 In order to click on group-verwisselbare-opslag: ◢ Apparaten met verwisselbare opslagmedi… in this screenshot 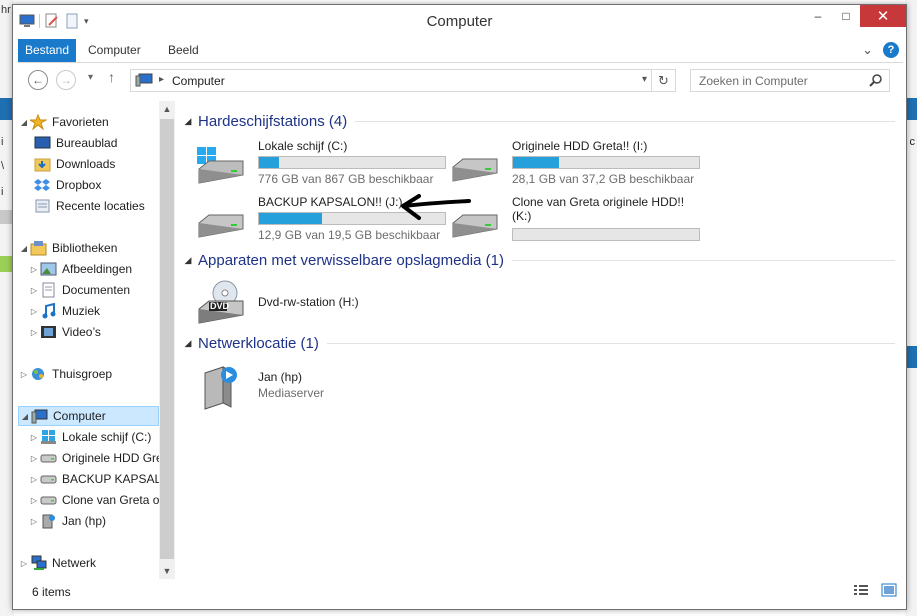, I will do `click(540, 260)`.